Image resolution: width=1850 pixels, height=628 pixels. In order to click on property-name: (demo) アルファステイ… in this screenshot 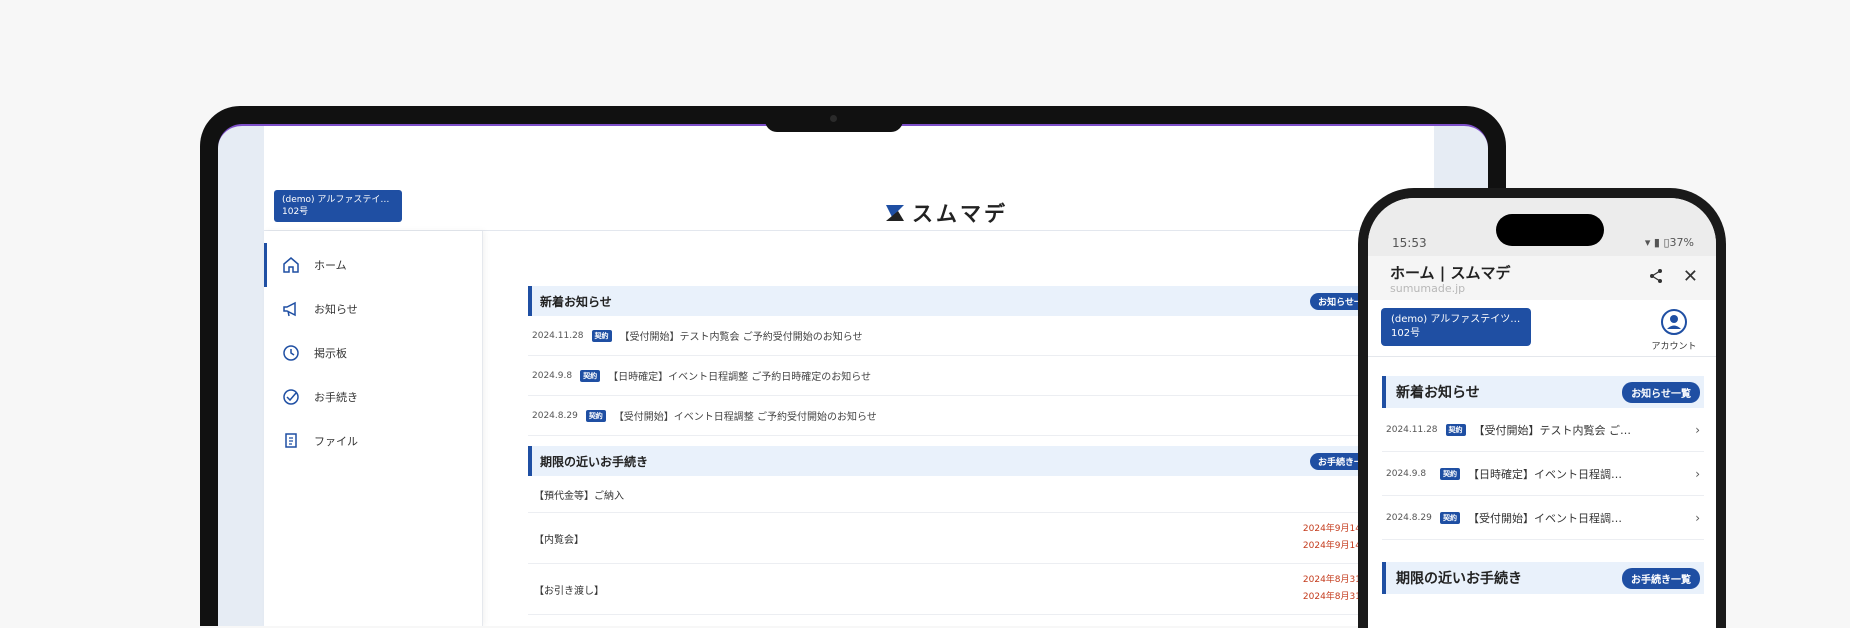, I will do `click(336, 200)`.